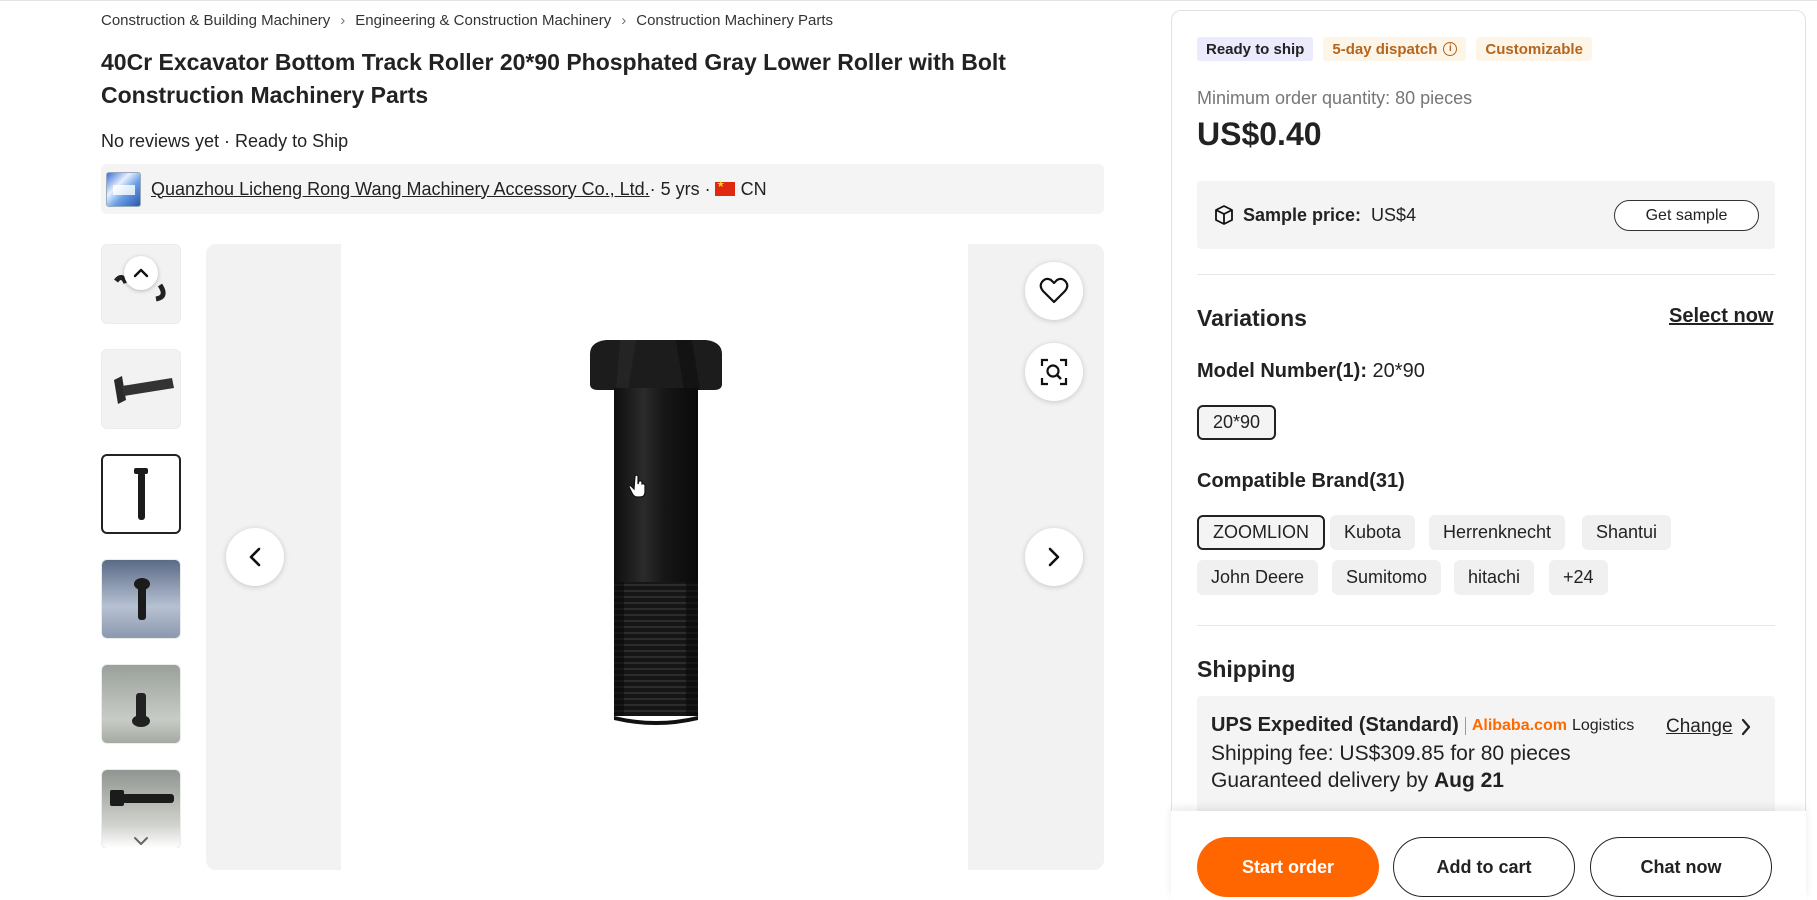  What do you see at coordinates (1721, 316) in the screenshot?
I see `select-now-link: Select now` at bounding box center [1721, 316].